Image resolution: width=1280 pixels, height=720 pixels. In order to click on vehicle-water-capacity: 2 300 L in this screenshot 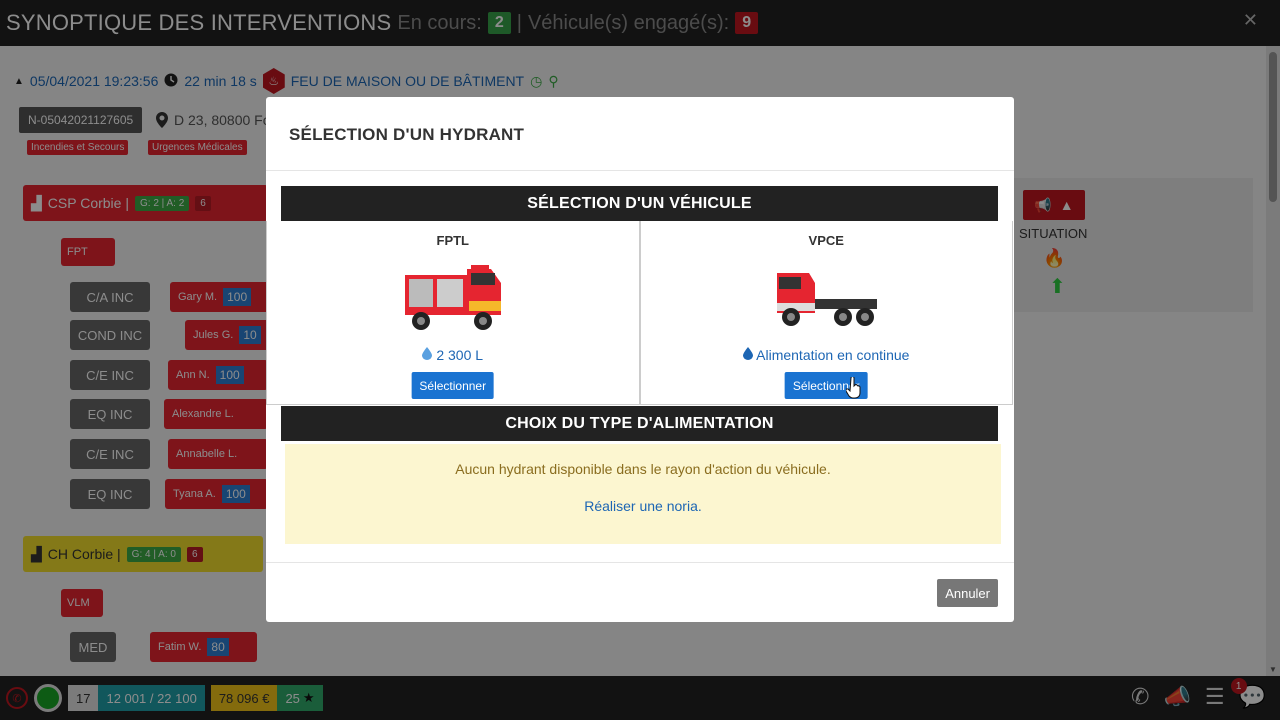, I will do `click(460, 355)`.